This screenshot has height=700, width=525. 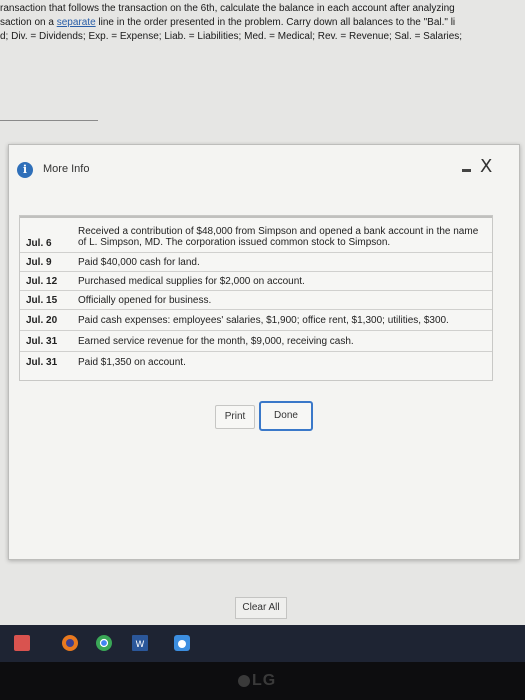 What do you see at coordinates (256, 362) in the screenshot?
I see `table-row: Jul. 31 Paid $1,350 on account.` at bounding box center [256, 362].